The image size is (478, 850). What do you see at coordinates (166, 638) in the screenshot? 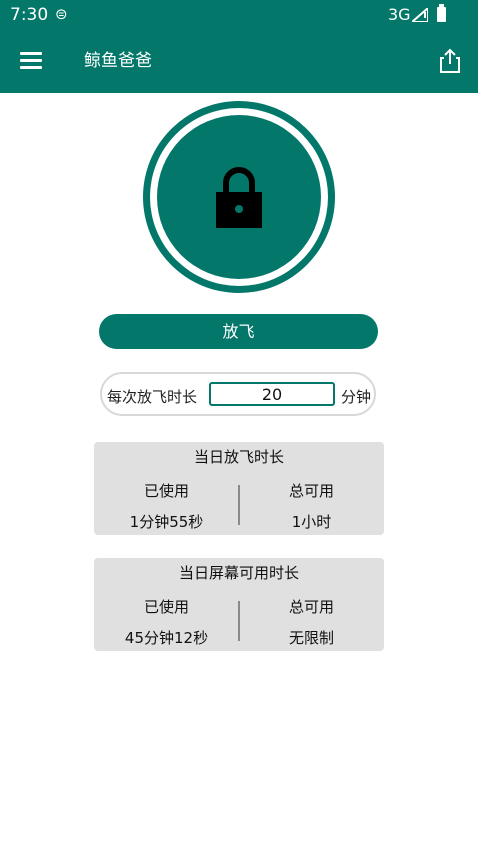
I see `used-value: 45分钟12秒` at bounding box center [166, 638].